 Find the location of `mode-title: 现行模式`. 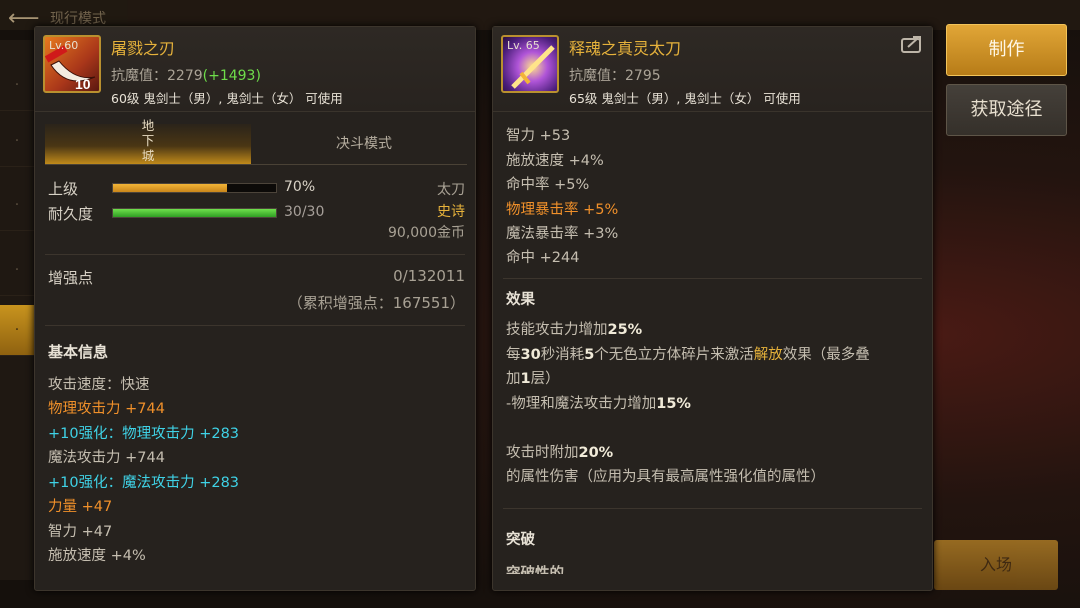

mode-title: 现行模式 is located at coordinates (78, 19).